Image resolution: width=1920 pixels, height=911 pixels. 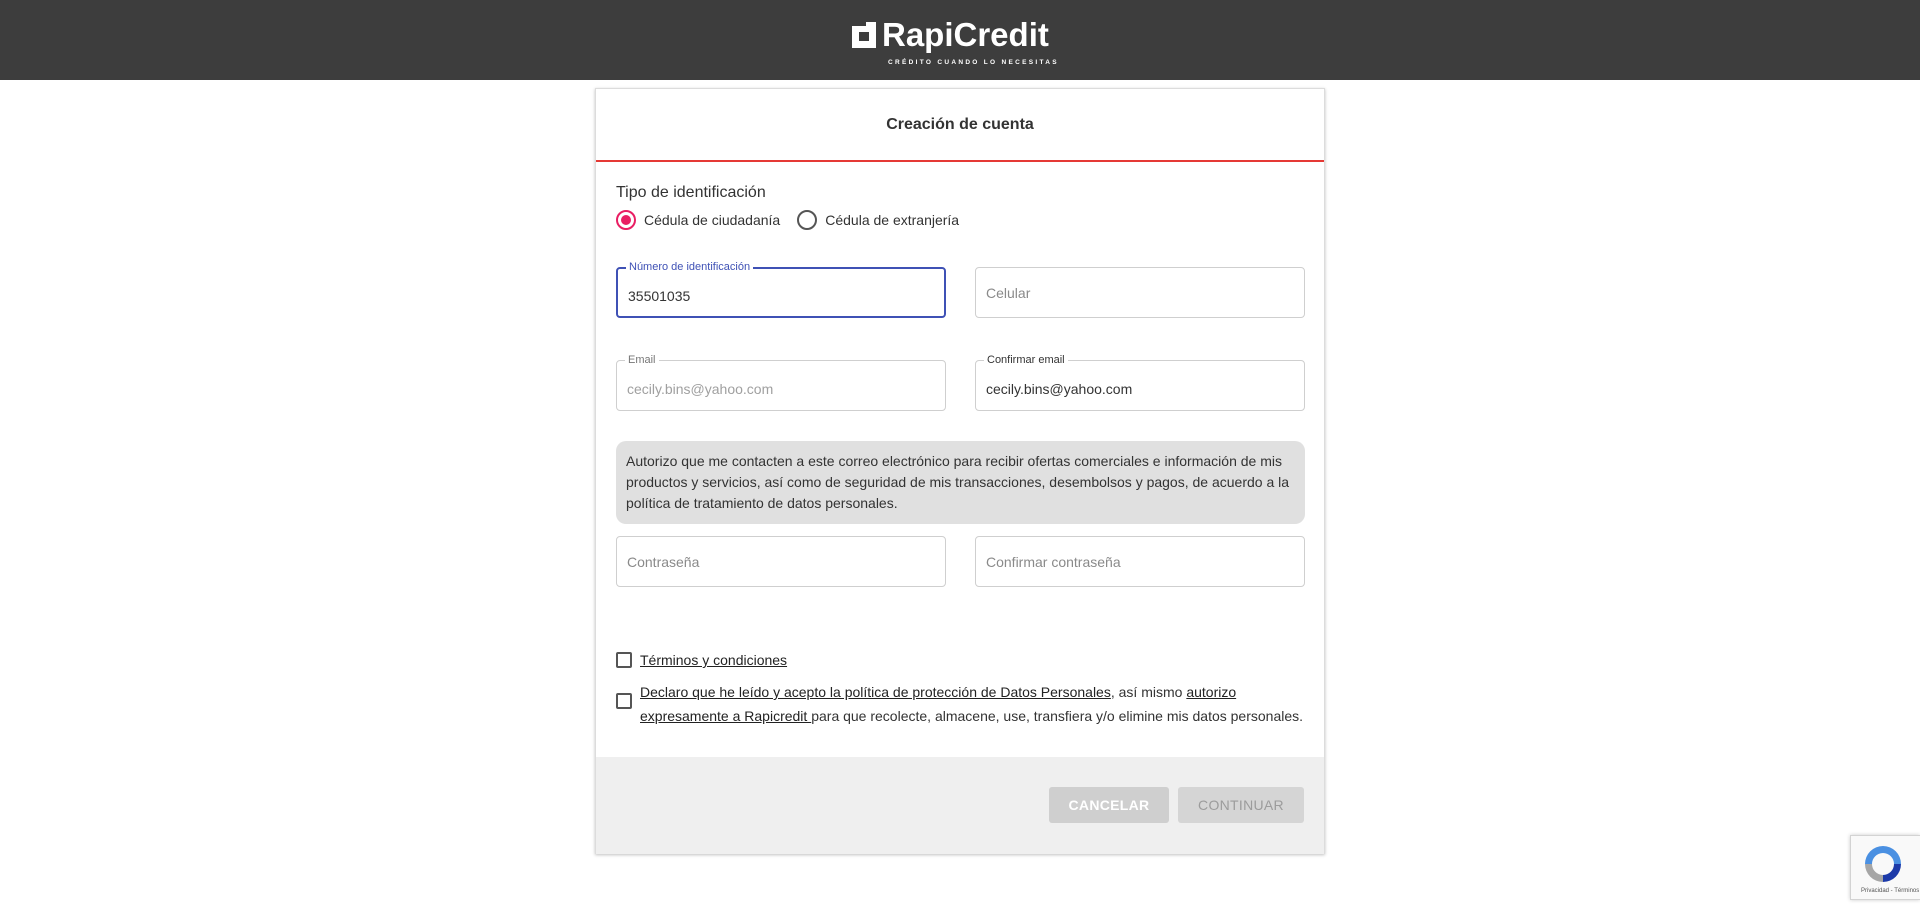 What do you see at coordinates (1241, 805) in the screenshot?
I see `continue-button: CONTINUAR` at bounding box center [1241, 805].